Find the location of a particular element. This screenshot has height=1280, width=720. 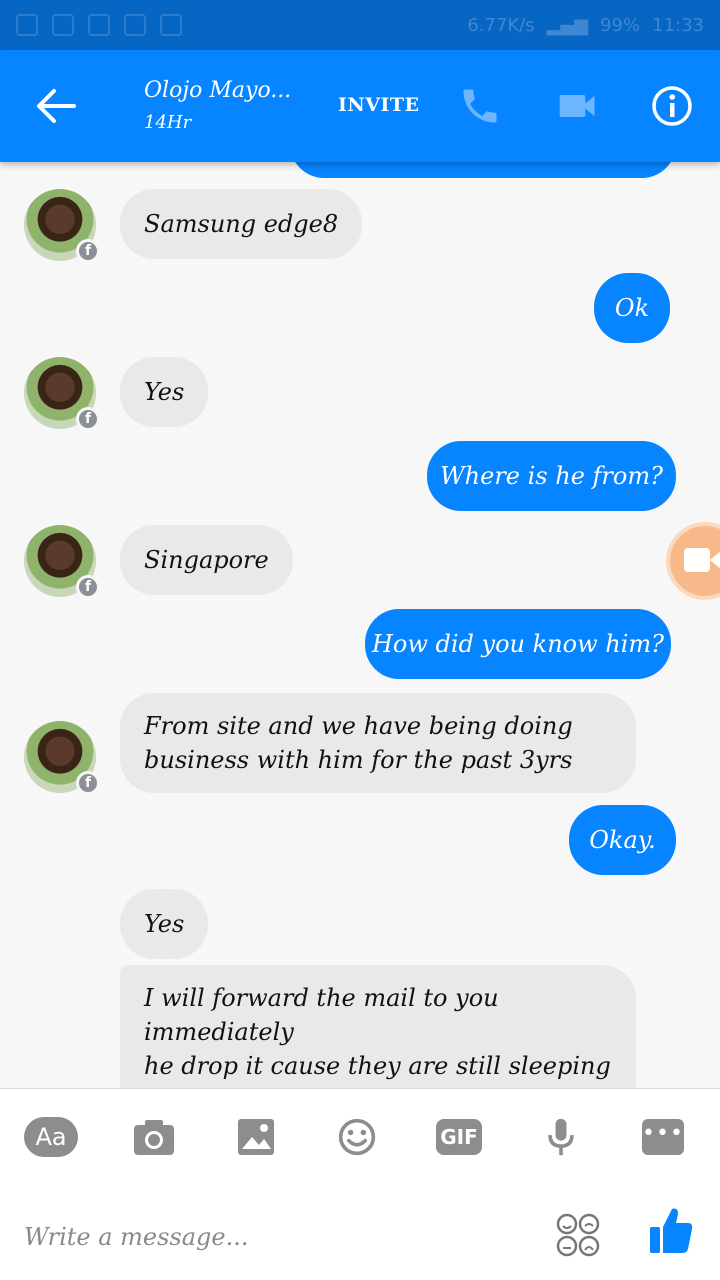

phone-icon is located at coordinates (480, 106).